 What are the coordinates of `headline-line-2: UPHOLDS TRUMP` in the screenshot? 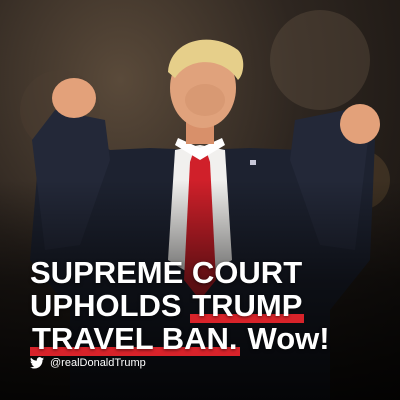 It's located at (210, 305).